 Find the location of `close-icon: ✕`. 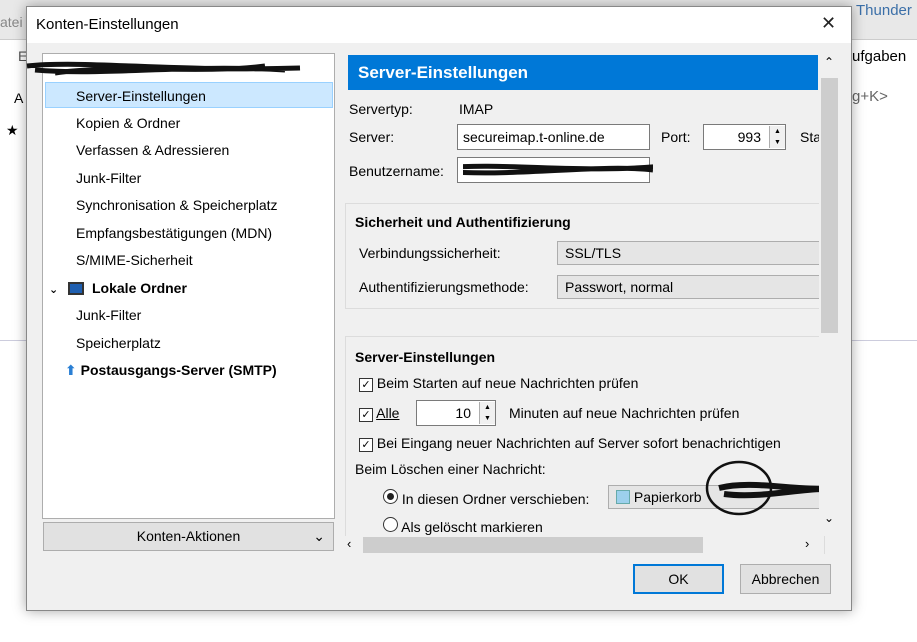

close-icon: ✕ is located at coordinates (828, 23).